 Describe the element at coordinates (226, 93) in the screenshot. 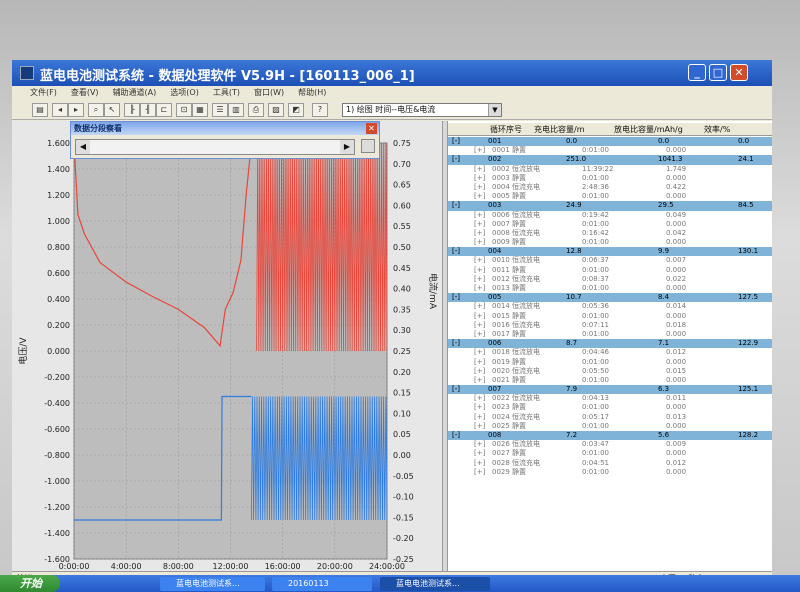

I see `menu-tools: 工具(T)` at that location.